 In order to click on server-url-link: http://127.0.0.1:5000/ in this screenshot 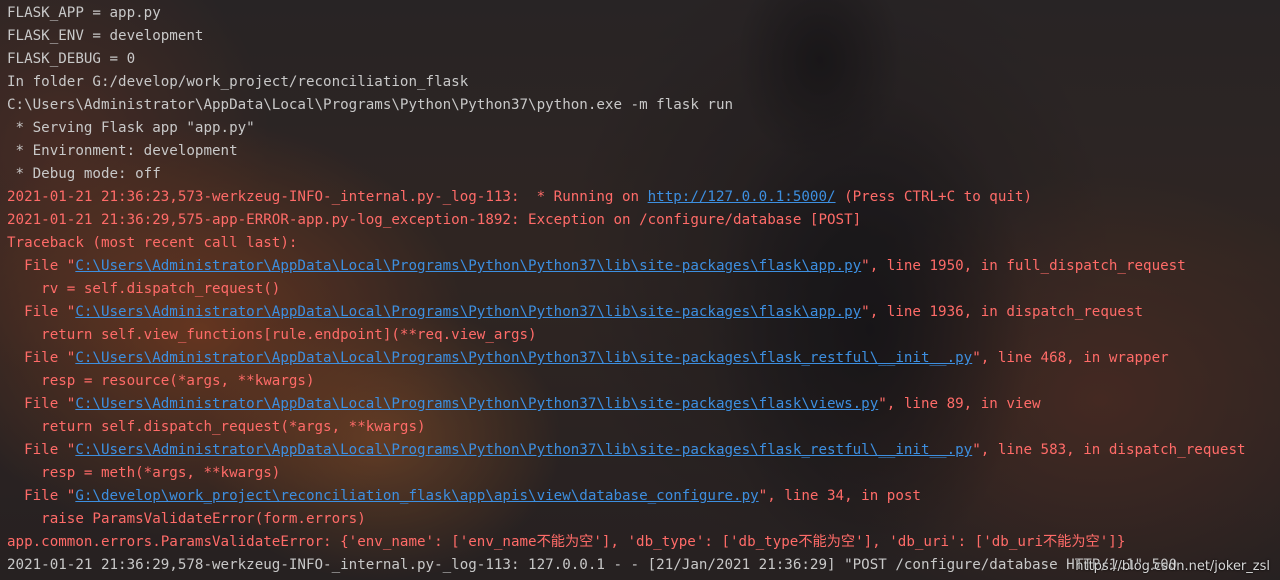, I will do `click(742, 197)`.